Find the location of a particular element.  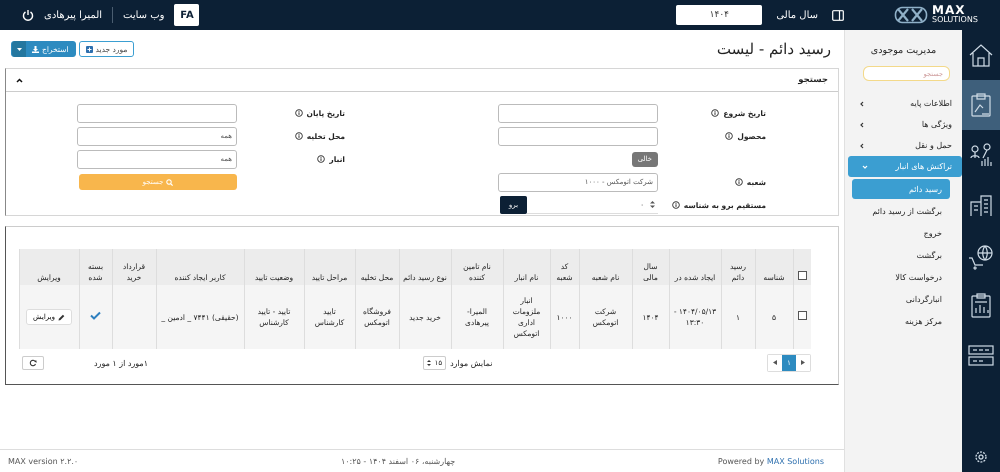

caret-left-icon is located at coordinates (775, 362).